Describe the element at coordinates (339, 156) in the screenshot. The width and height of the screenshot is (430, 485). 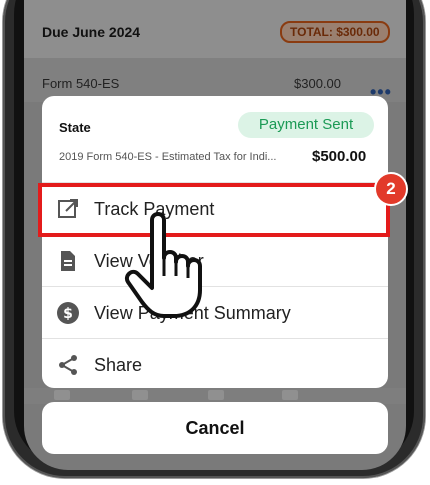
I see `payment-amount: $500.00` at that location.